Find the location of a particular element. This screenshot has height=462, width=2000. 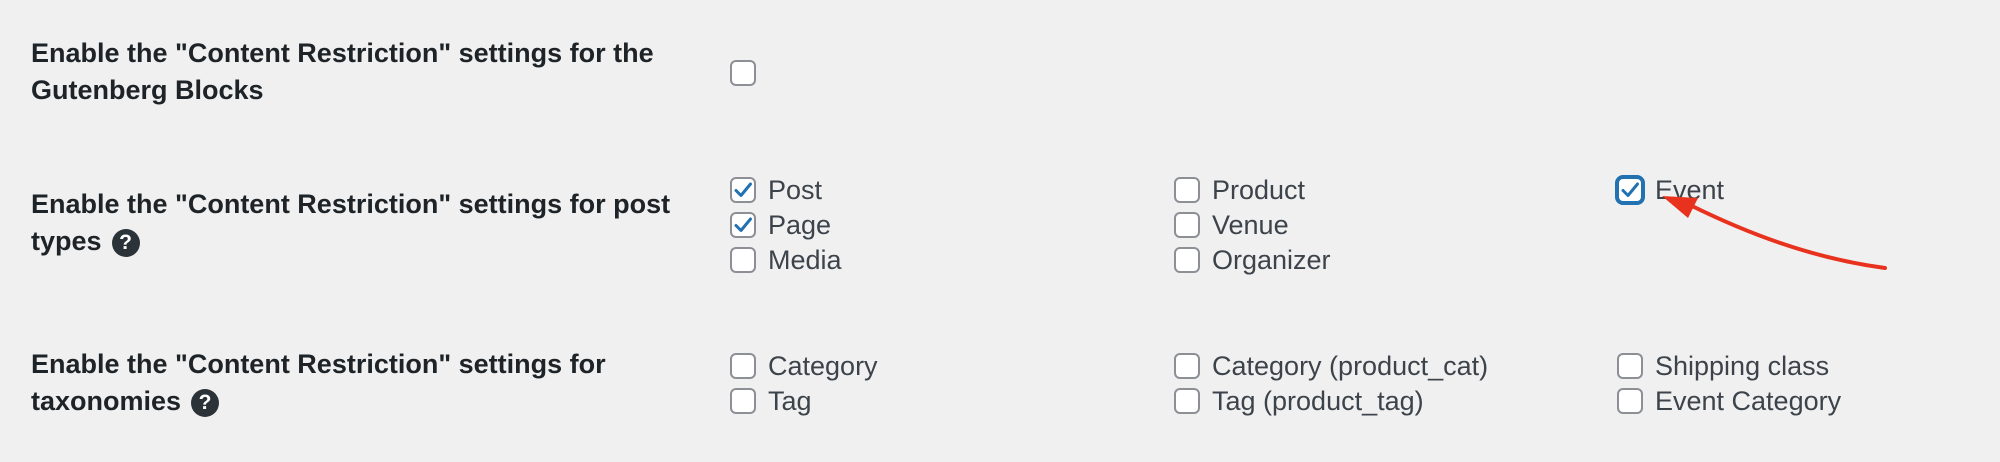

post-type-option-venue: Venue is located at coordinates (1231, 225).